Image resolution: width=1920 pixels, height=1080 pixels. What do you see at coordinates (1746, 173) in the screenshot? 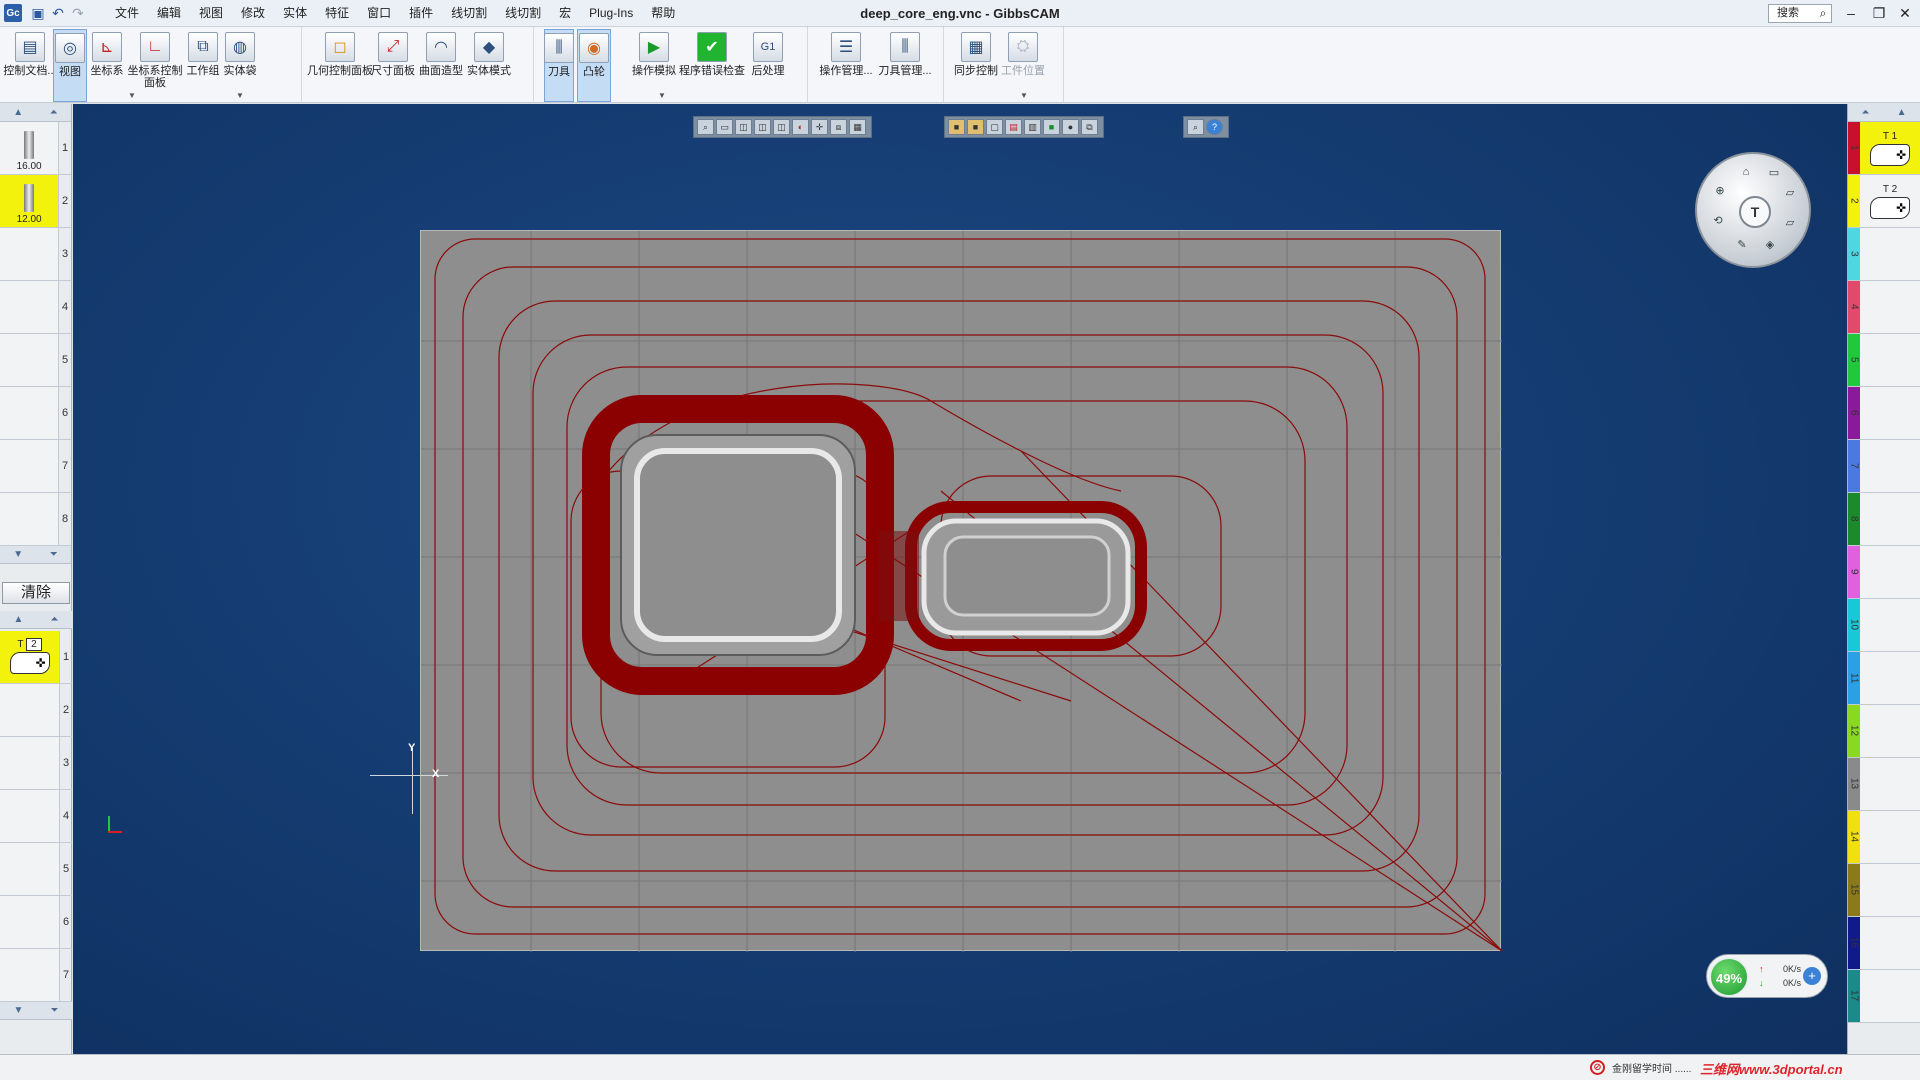
I see `home-icon: ⌂` at bounding box center [1746, 173].